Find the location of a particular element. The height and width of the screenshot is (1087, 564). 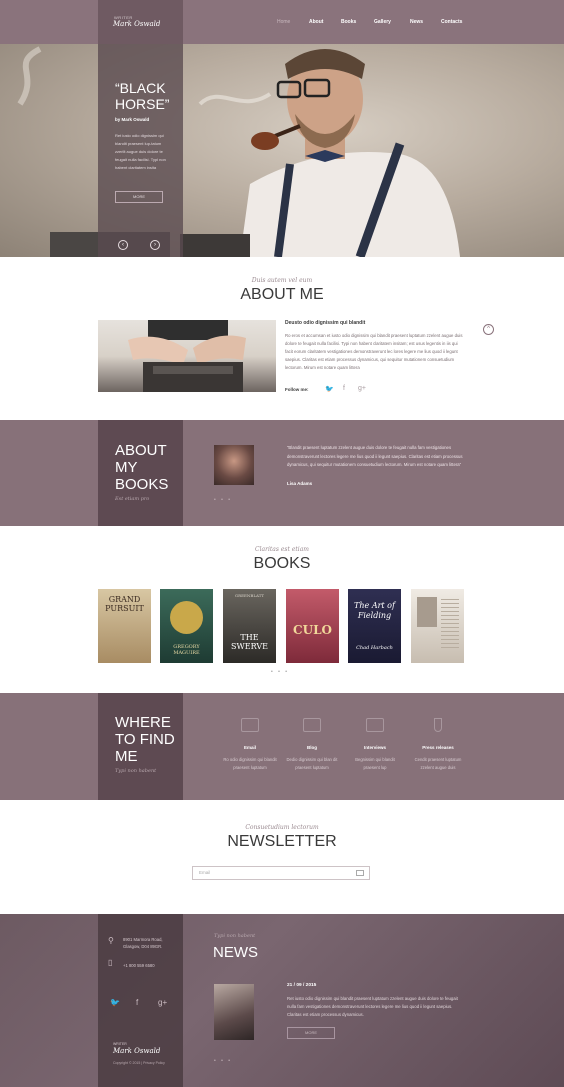

nav-gallery: Gallery is located at coordinates (382, 22).